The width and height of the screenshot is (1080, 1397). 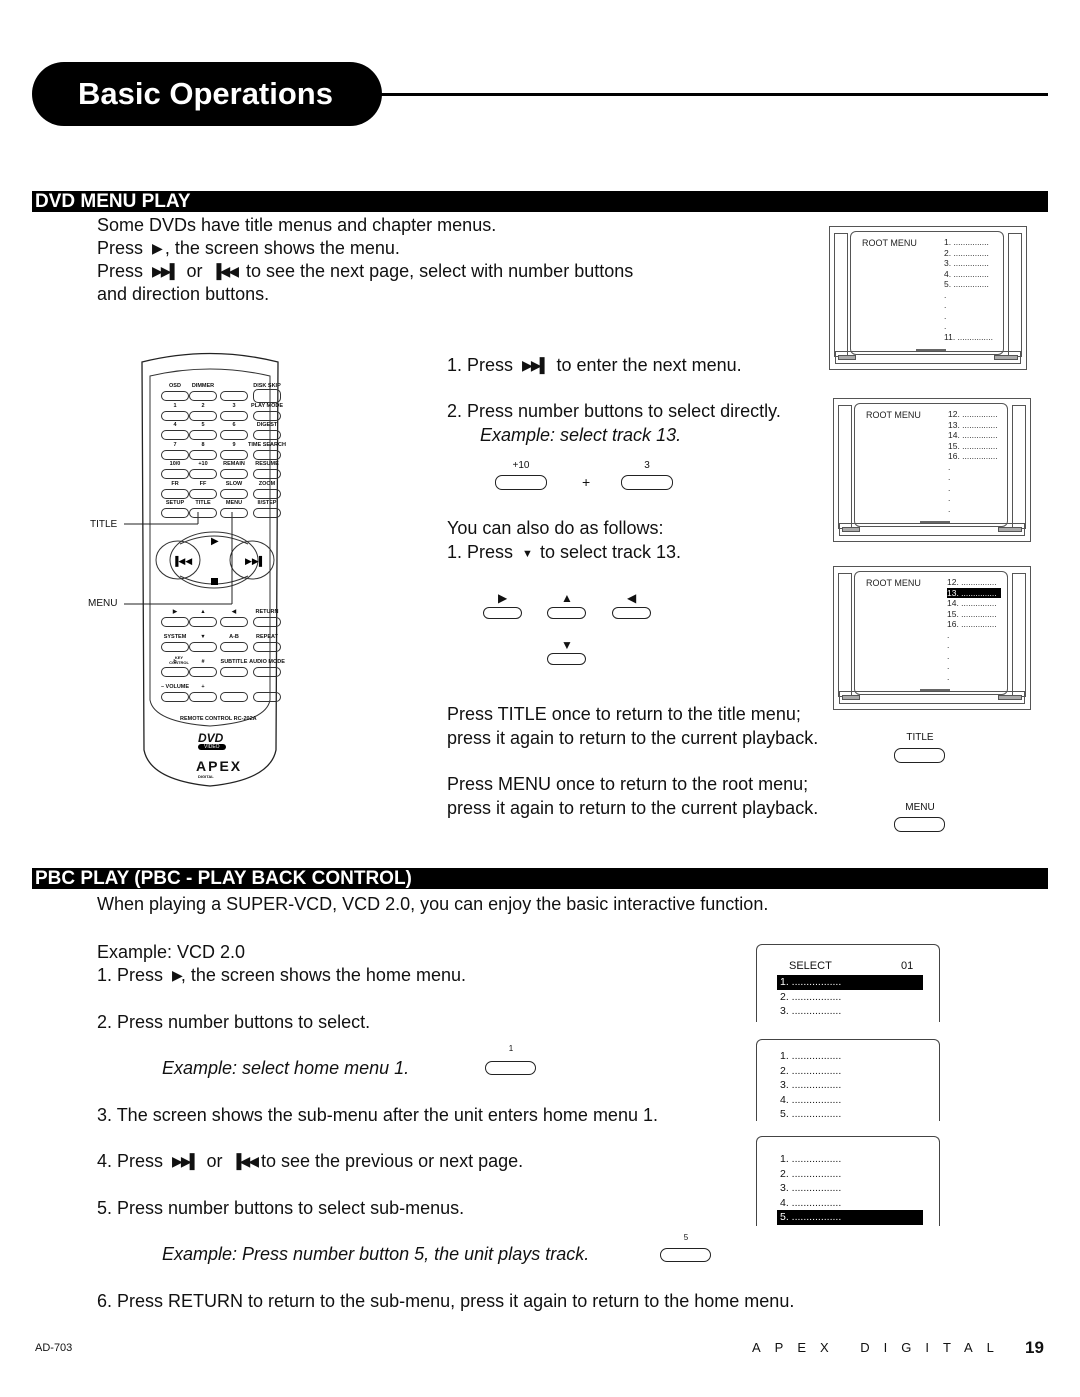 What do you see at coordinates (218, 719) in the screenshot?
I see `remote-model-label: REMOTE CONTROL RC-202A` at bounding box center [218, 719].